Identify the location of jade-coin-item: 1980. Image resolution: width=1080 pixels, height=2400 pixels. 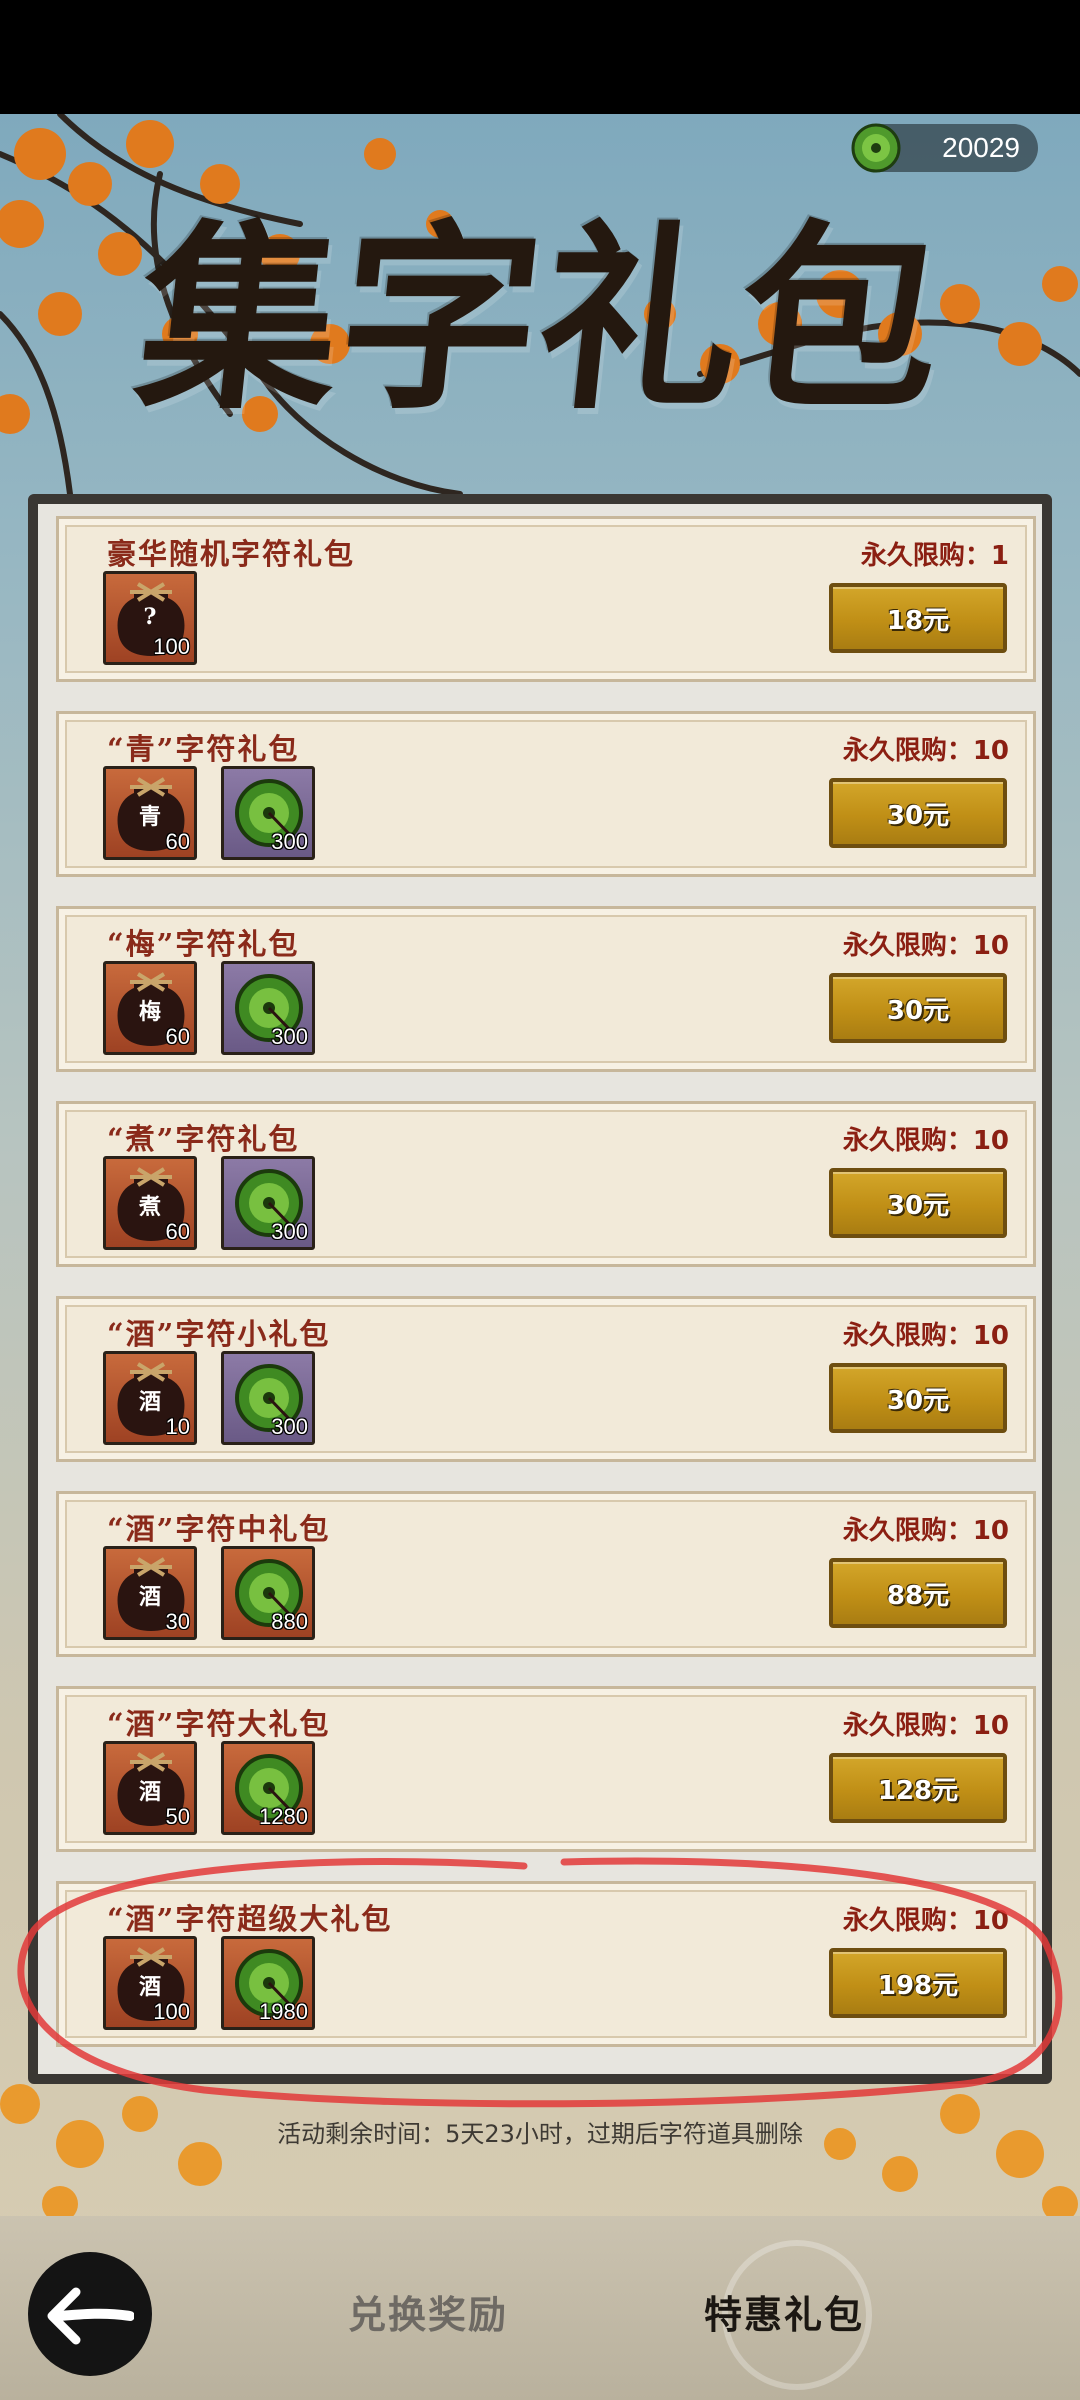
(268, 1983).